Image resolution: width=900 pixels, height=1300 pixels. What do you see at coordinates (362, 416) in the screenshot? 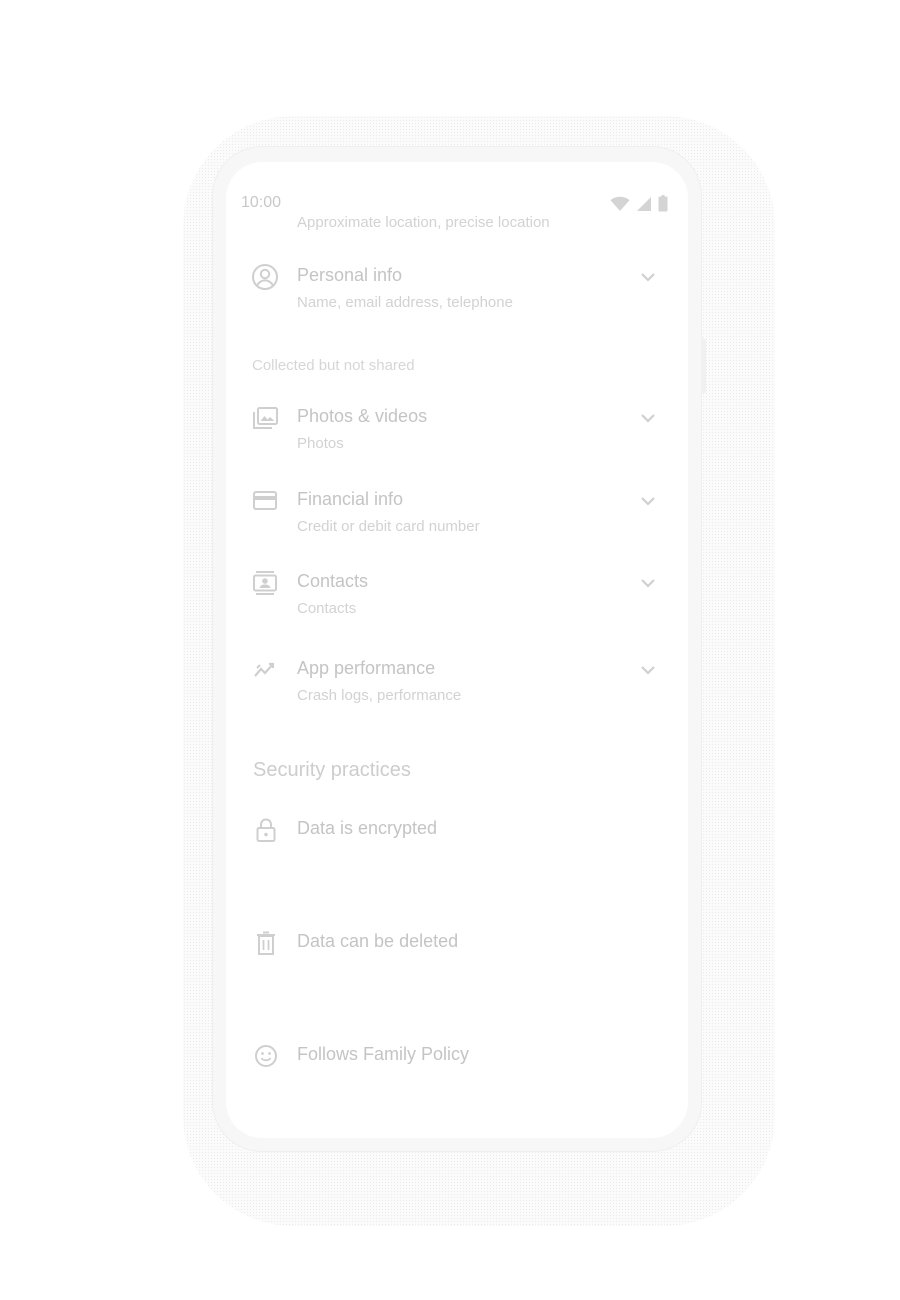
I see `list-item-title: Photos & videos` at bounding box center [362, 416].